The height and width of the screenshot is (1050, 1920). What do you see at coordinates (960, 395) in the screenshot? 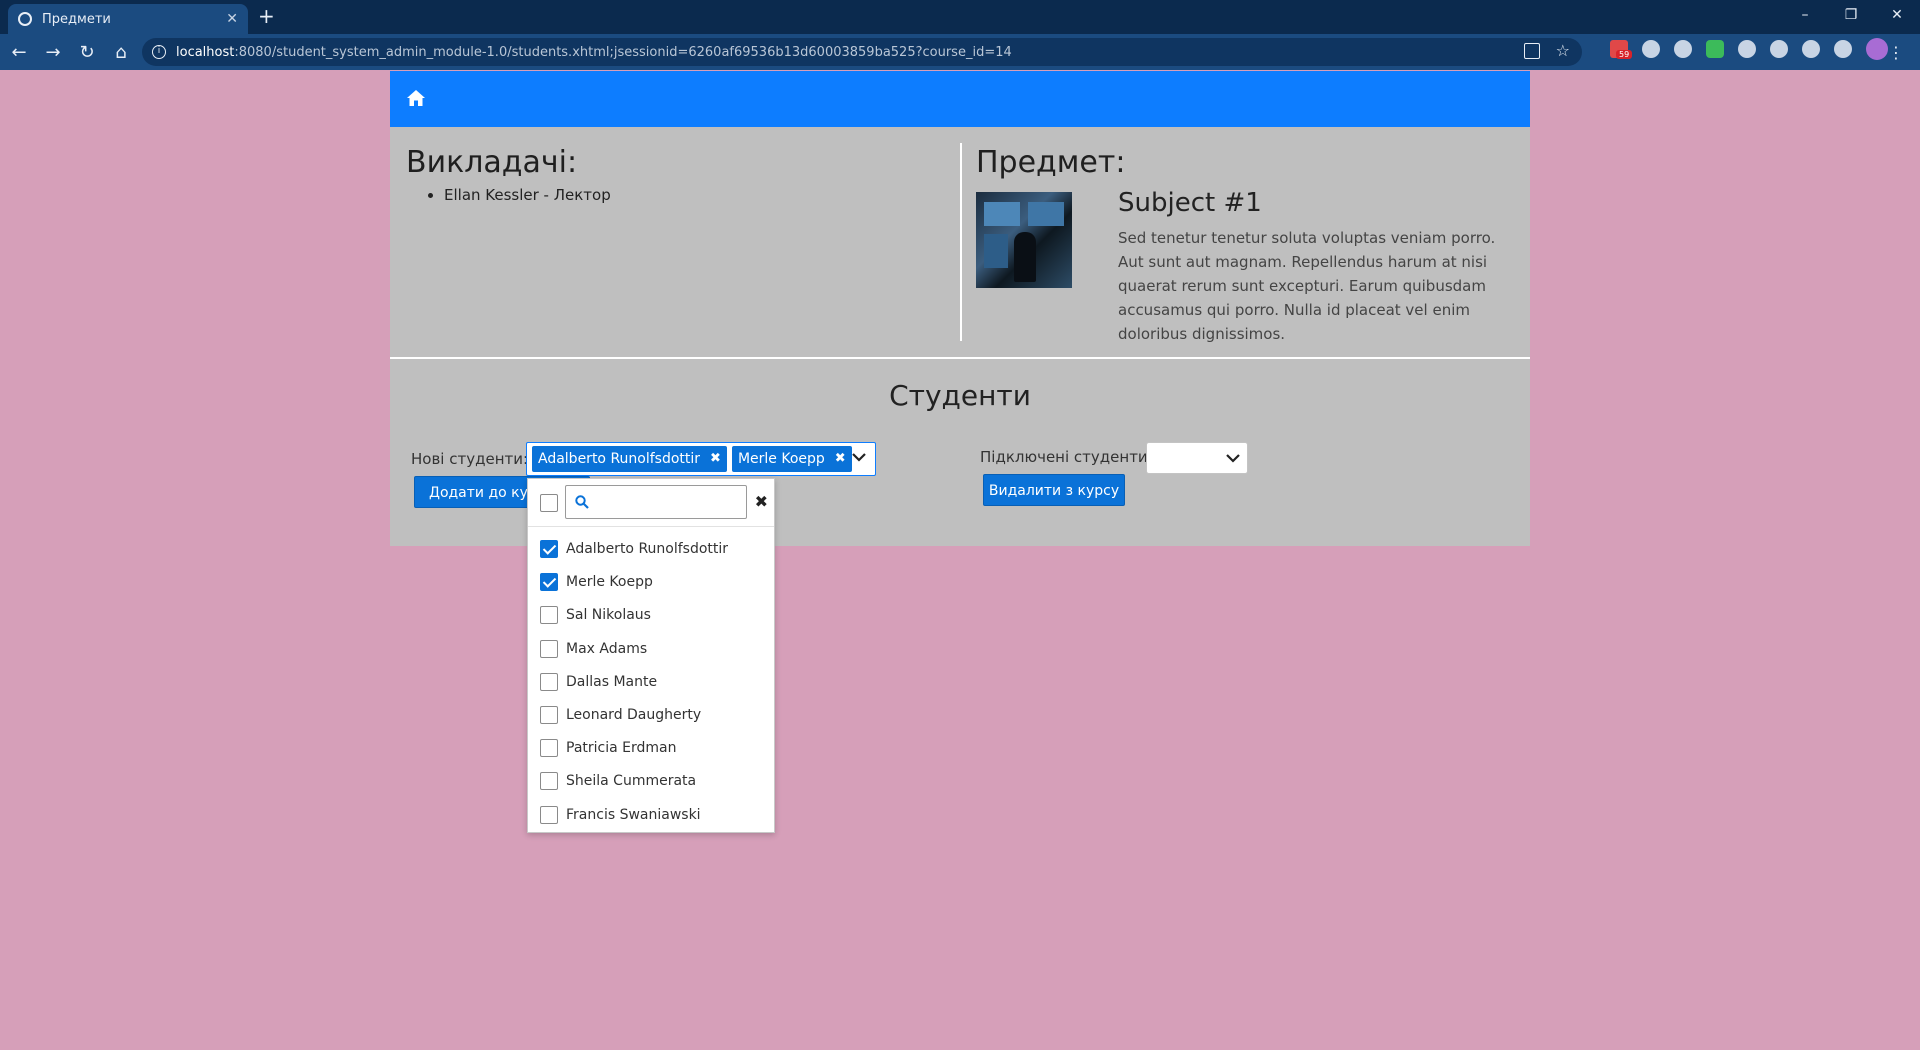
I see `students-heading: Студенти` at bounding box center [960, 395].